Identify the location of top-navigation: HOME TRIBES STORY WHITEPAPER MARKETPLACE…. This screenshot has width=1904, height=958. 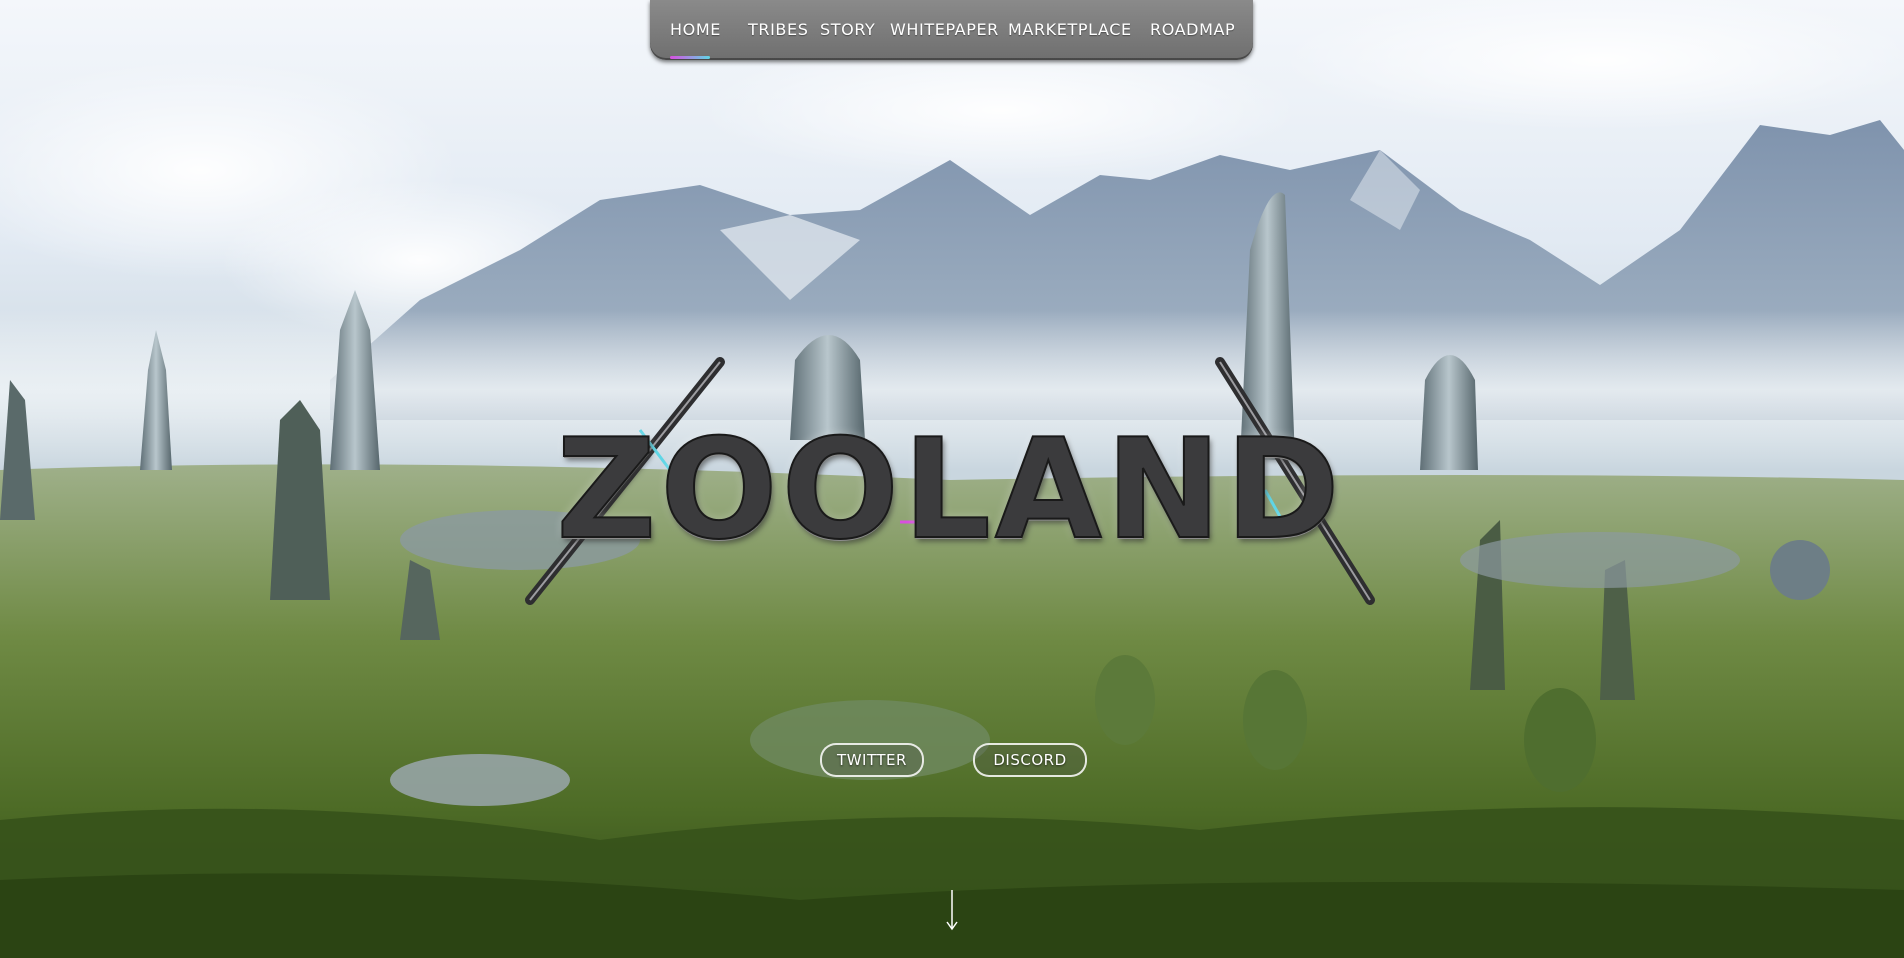
(951, 30).